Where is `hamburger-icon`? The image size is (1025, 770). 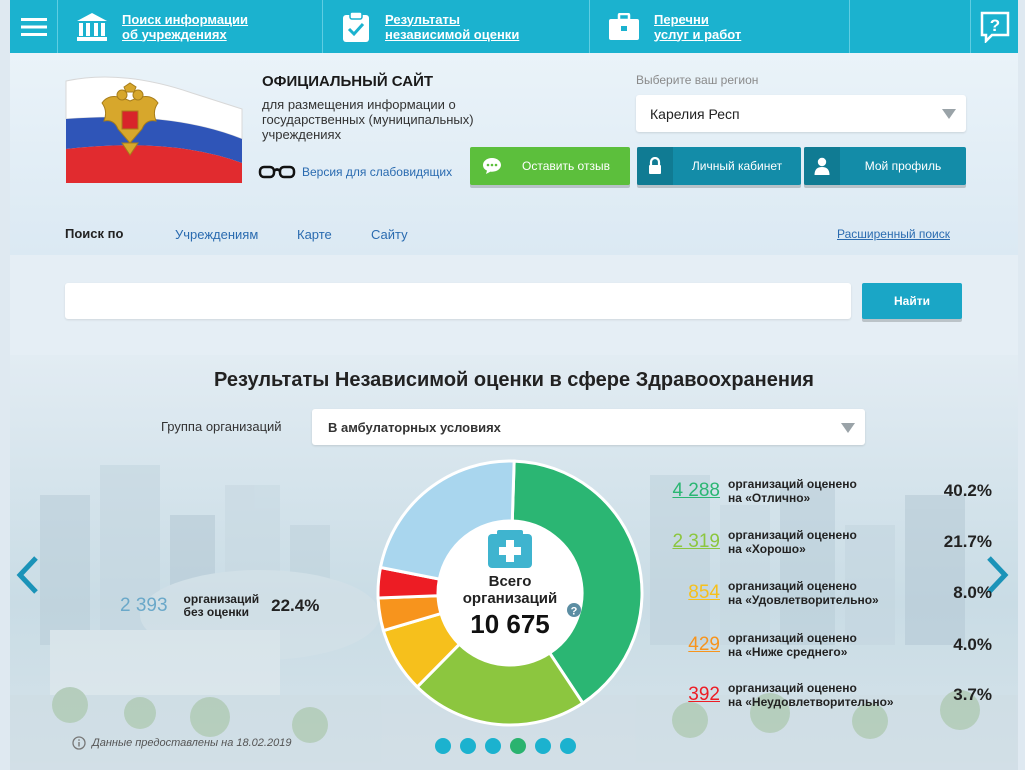 hamburger-icon is located at coordinates (33, 26).